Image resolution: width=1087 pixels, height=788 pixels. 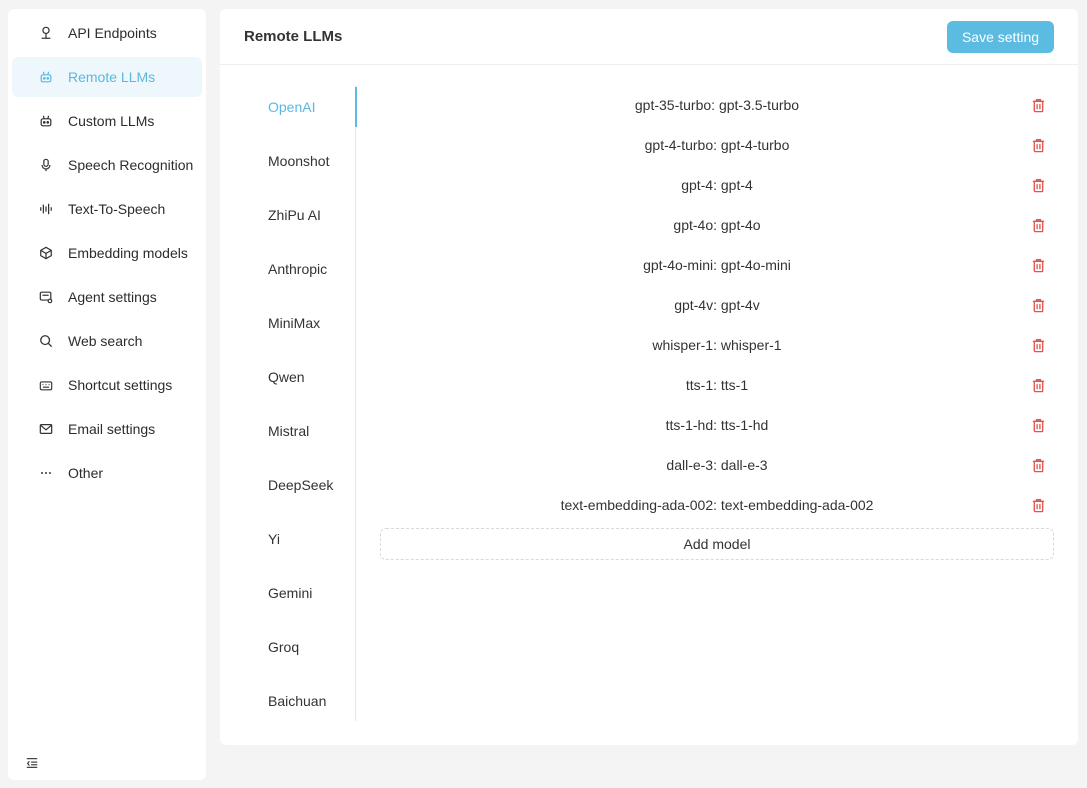 I want to click on provider-tab-mistral: Mistral, so click(x=301, y=431).